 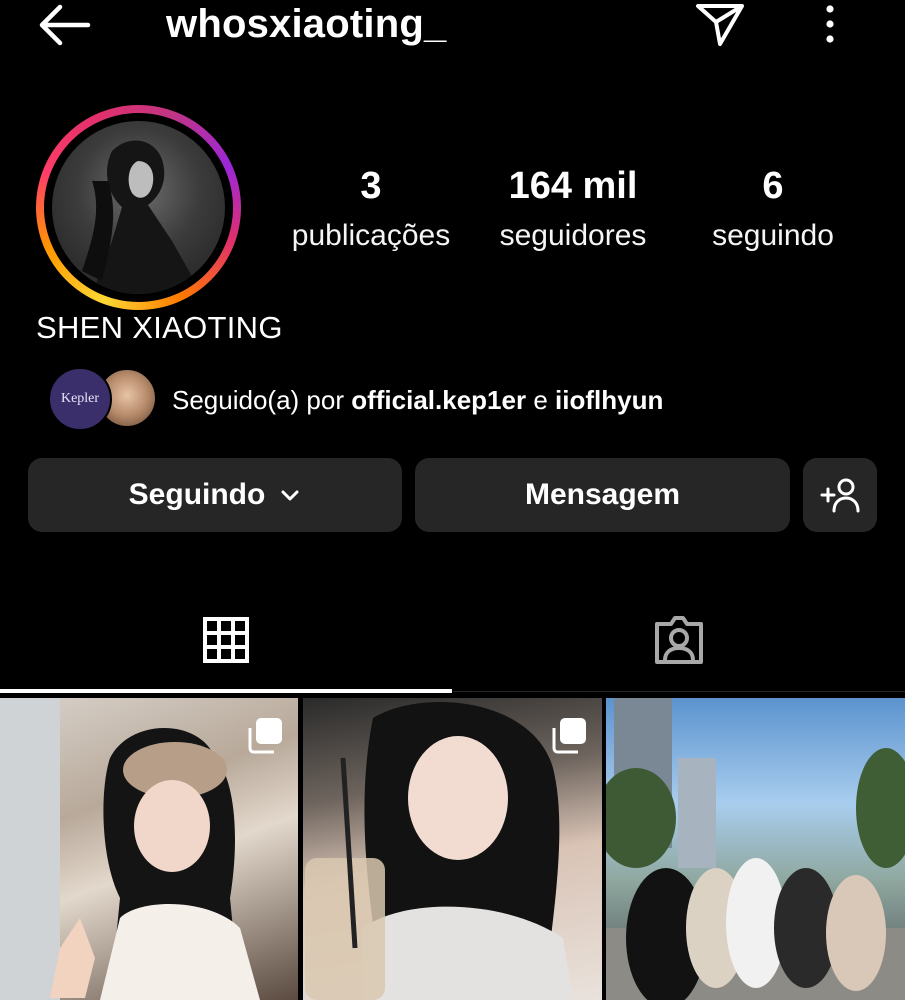 I want to click on following-button: Seguindo, so click(x=215, y=495).